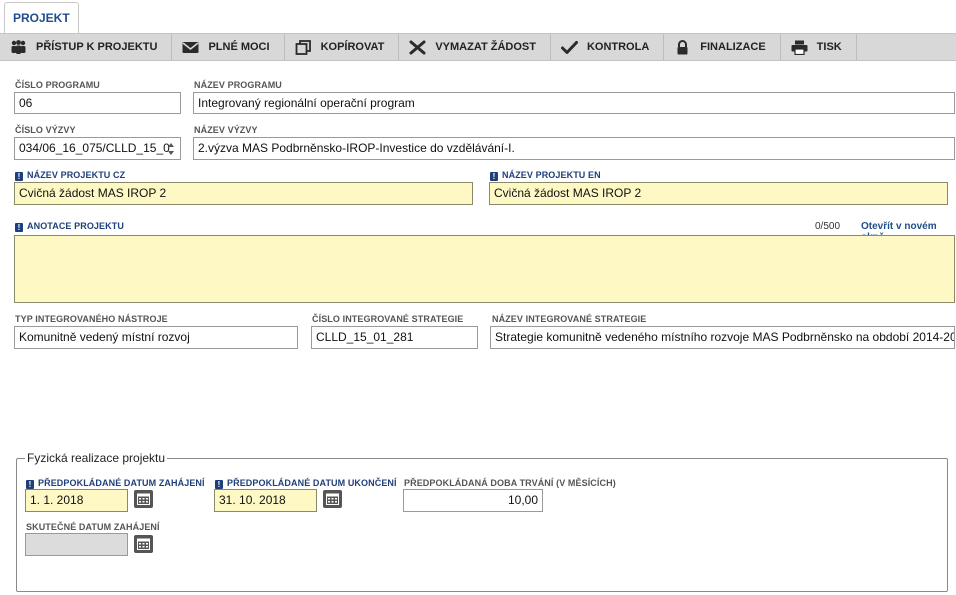  What do you see at coordinates (394, 337) in the screenshot?
I see `strategy-number-field: CLLD_15_01_281` at bounding box center [394, 337].